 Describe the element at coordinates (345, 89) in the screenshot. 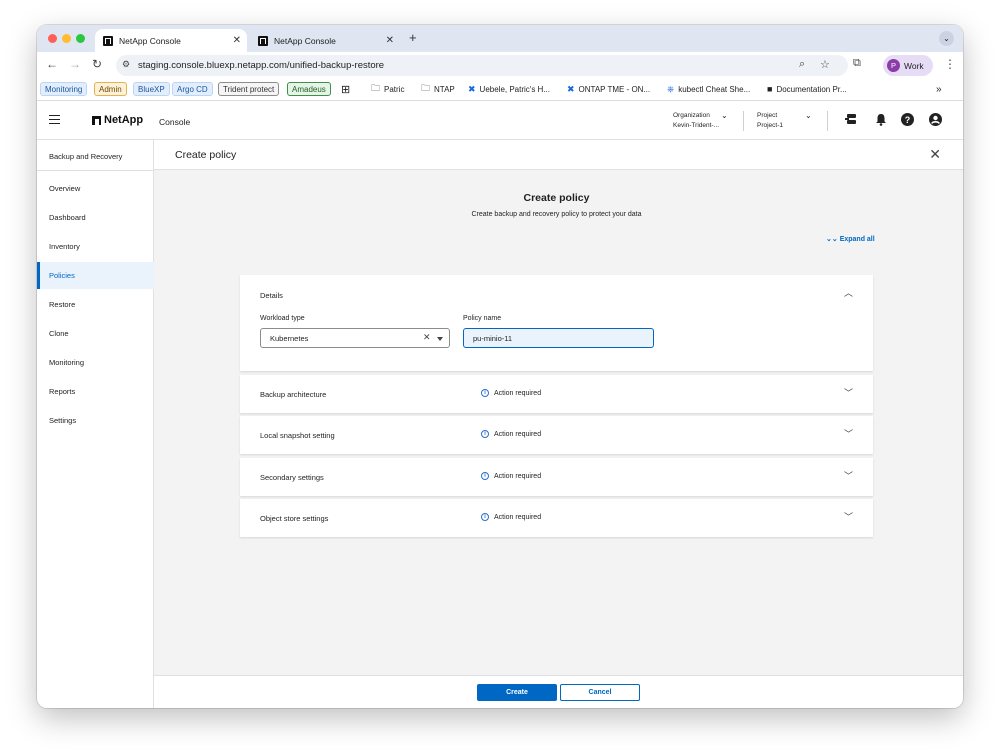

I see `apps-grid-icon: ⊞` at that location.